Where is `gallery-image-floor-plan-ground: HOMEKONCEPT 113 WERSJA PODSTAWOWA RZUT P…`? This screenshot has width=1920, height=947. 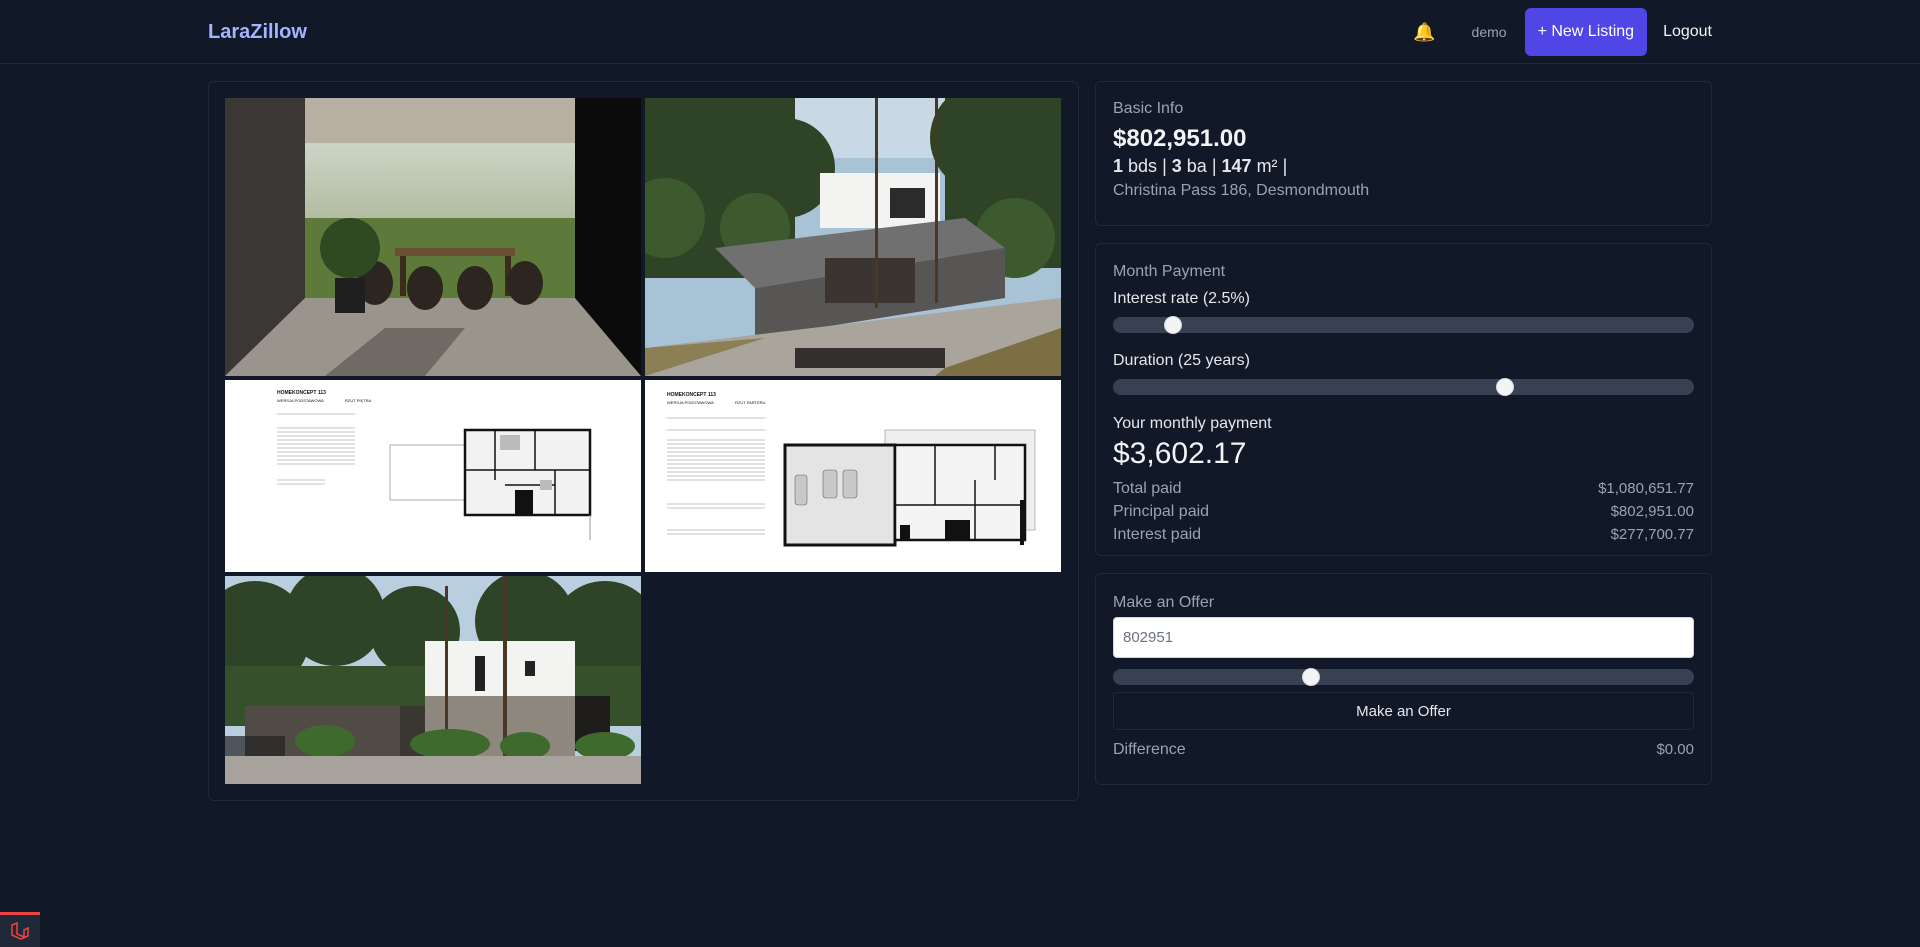
gallery-image-floor-plan-ground: HOMEKONCEPT 113 WERSJA PODSTAWOWA RZUT P… is located at coordinates (853, 476).